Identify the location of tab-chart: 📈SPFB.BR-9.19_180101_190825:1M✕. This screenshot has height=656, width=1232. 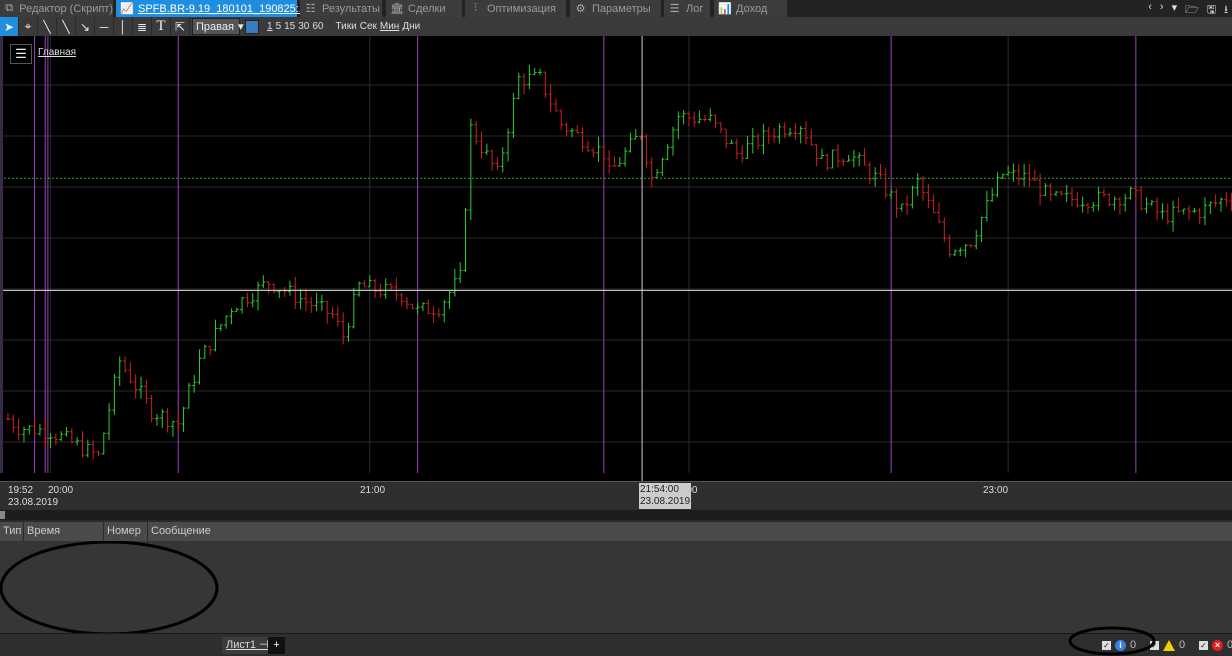
(223, 8).